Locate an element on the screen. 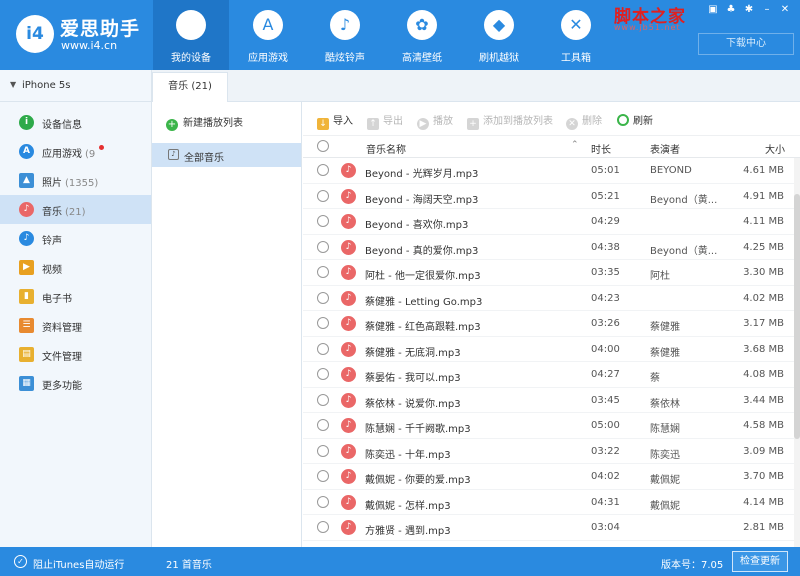 Image resolution: width=800 pixels, height=576 pixels. close-icon: ✕ is located at coordinates (785, 9).